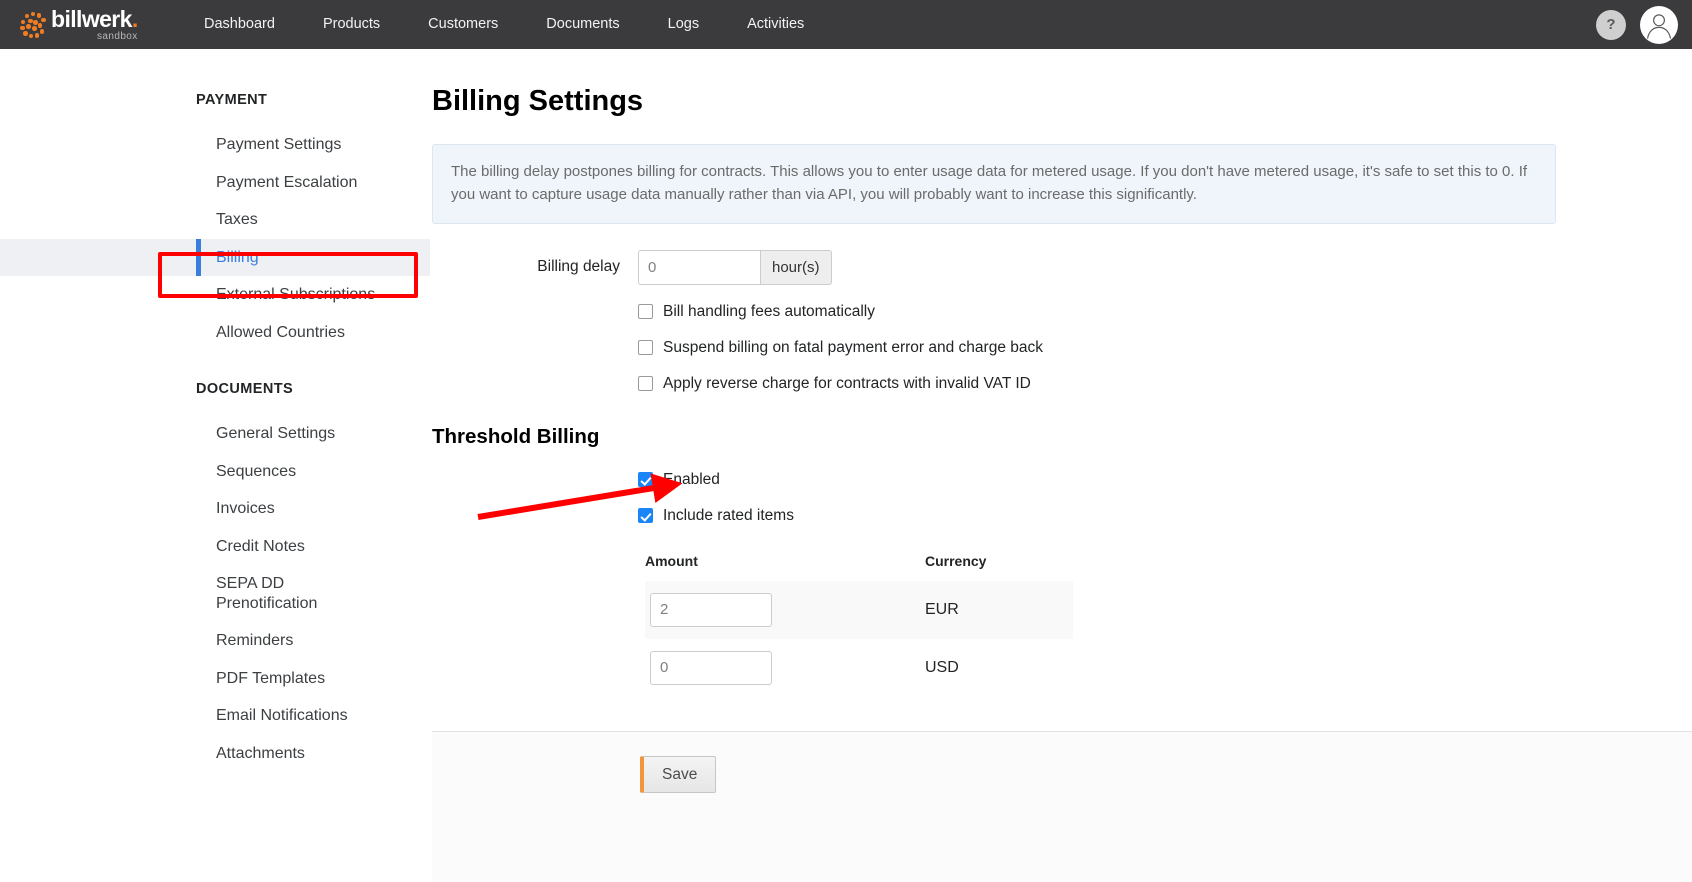 The height and width of the screenshot is (882, 1692). Describe the element at coordinates (796, 267) in the screenshot. I see `billing-delay-unit-addon: hour(s)` at that location.